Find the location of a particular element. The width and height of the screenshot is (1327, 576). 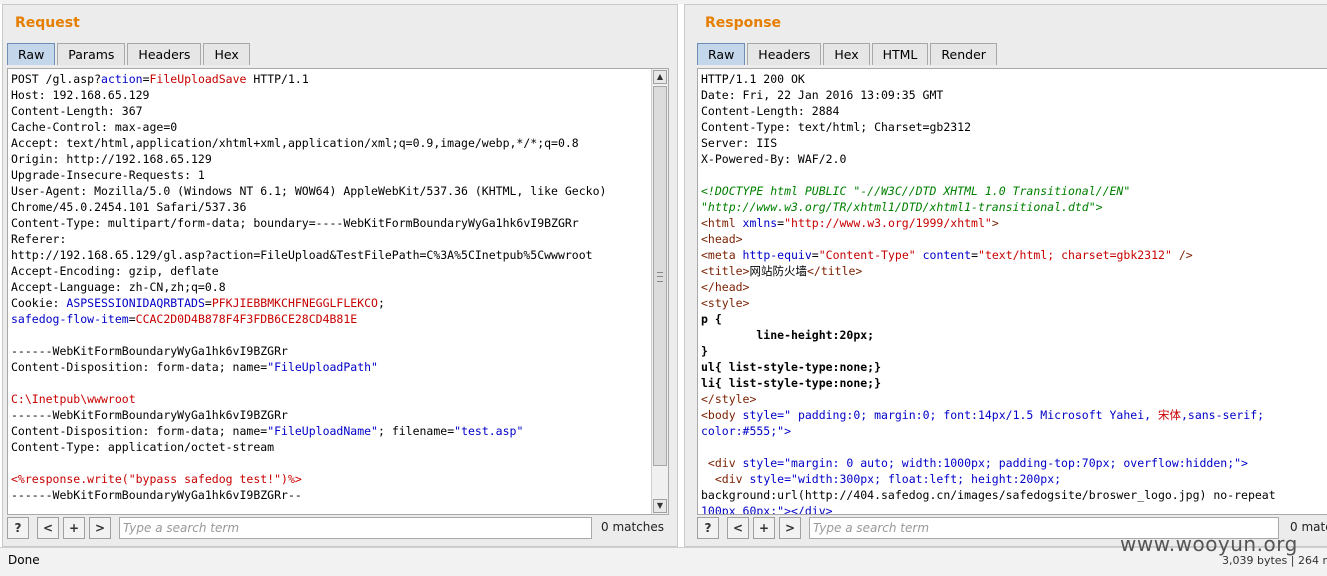

request-line: Referer: is located at coordinates (39, 239).